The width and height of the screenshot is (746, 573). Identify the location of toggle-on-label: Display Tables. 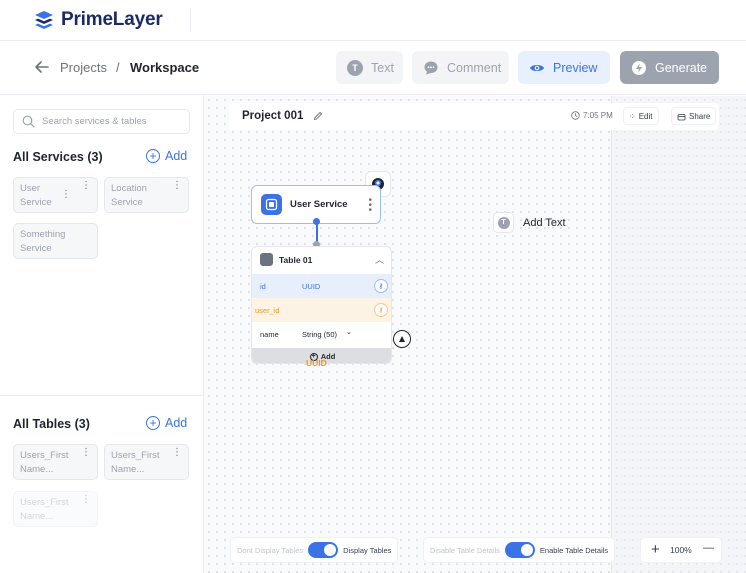
(367, 550).